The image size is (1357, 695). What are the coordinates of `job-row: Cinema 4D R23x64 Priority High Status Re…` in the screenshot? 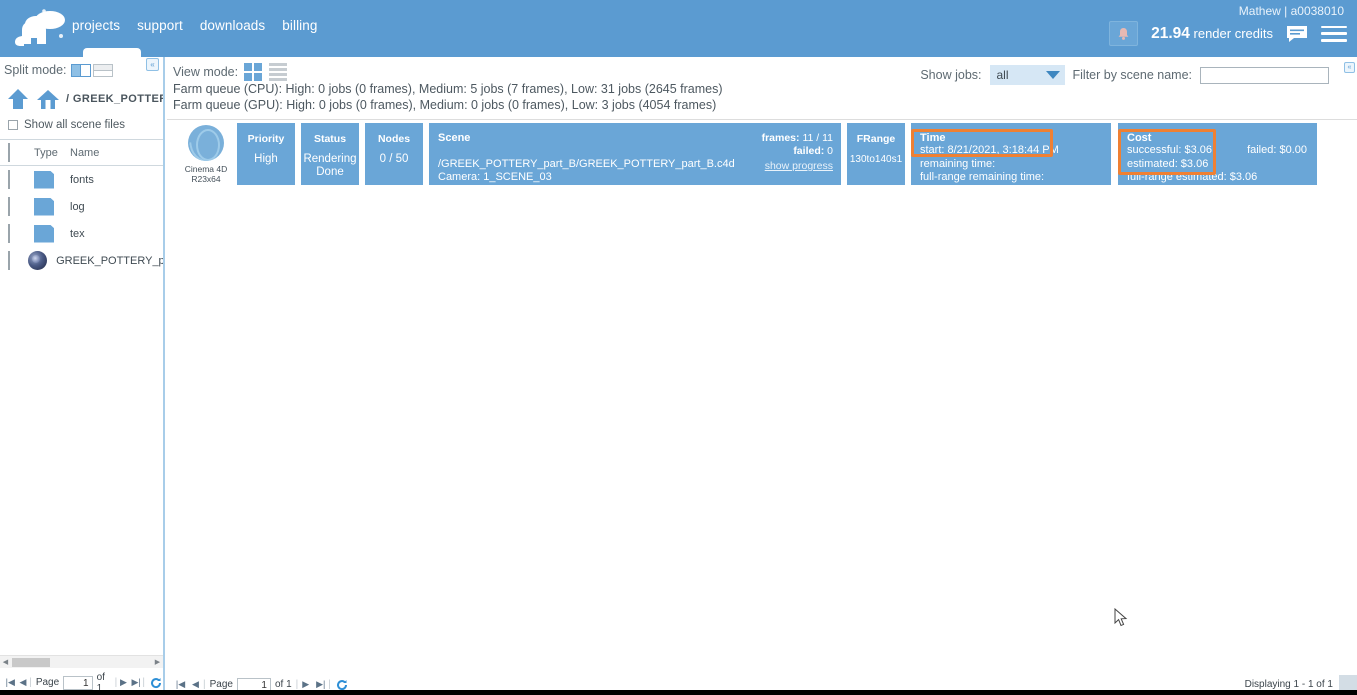 It's located at (762, 154).